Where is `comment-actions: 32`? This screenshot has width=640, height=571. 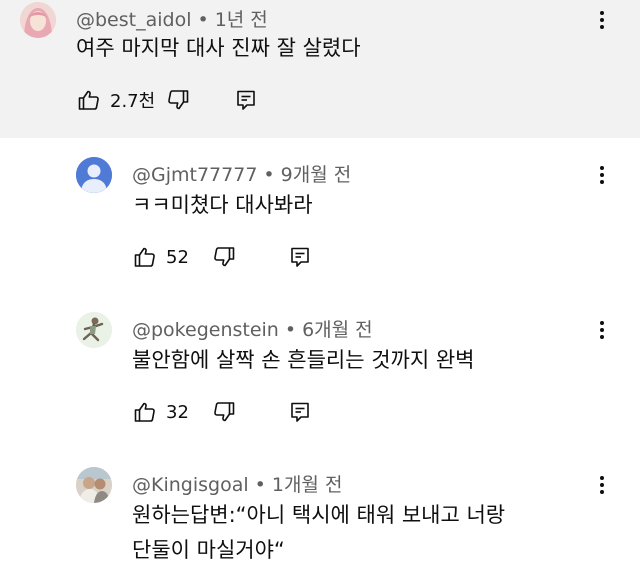
comment-actions: 32 is located at coordinates (222, 412).